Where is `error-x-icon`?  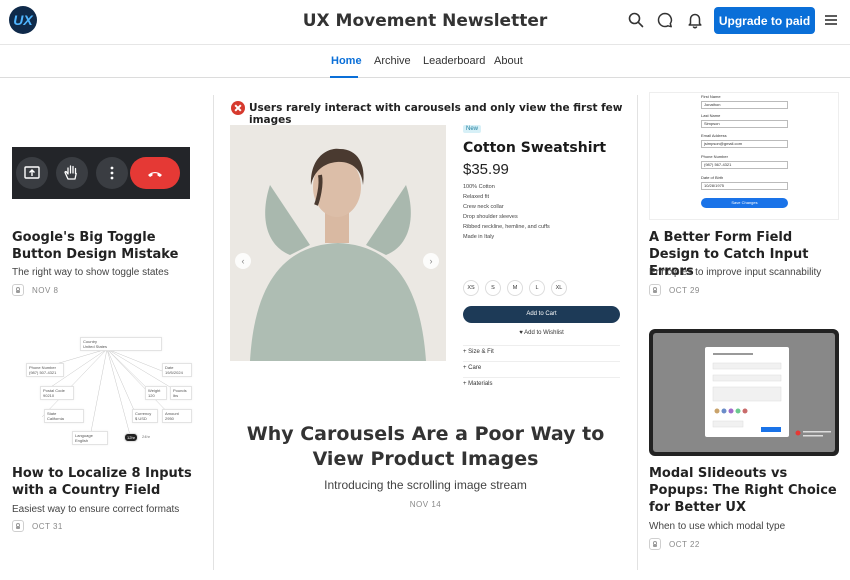 error-x-icon is located at coordinates (238, 108).